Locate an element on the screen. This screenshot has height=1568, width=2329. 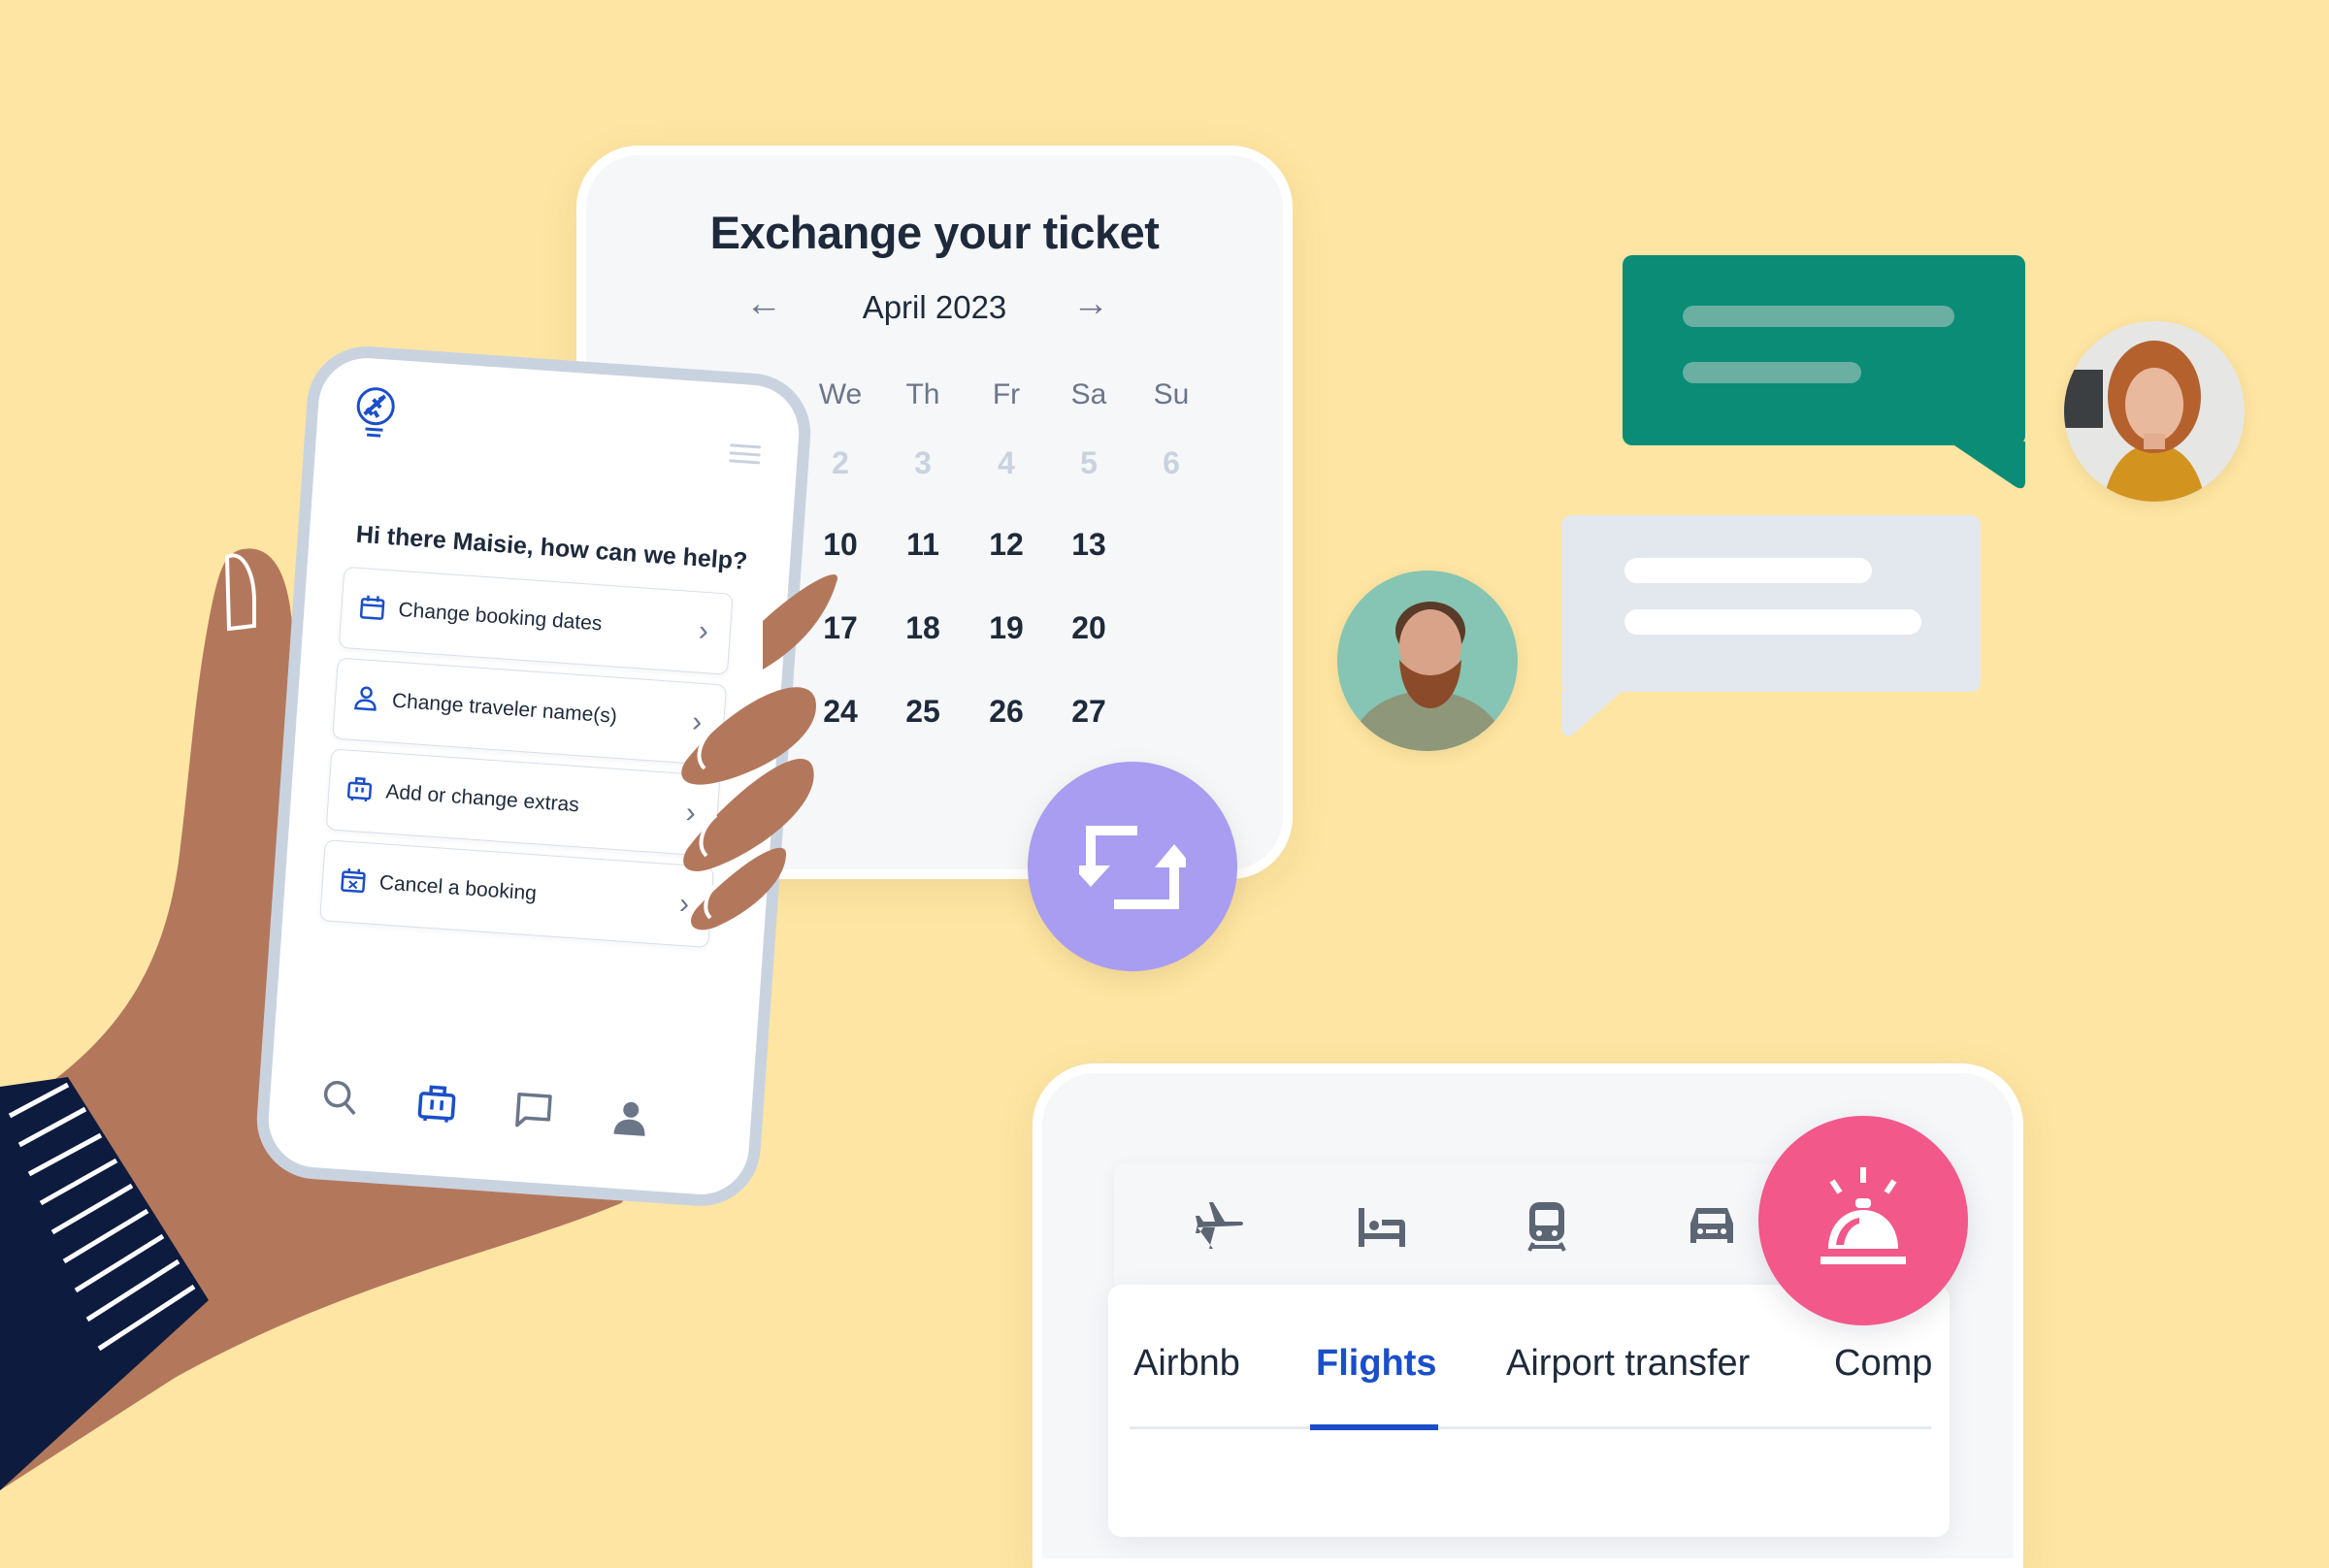
sleeve-stripes is located at coordinates (102, 1217).